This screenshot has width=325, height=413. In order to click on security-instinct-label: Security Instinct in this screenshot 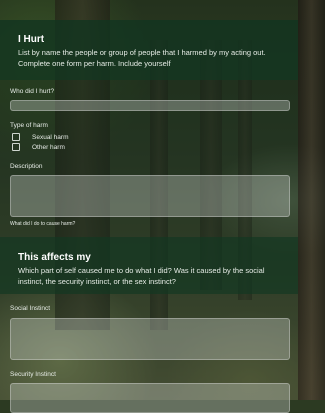, I will do `click(33, 374)`.